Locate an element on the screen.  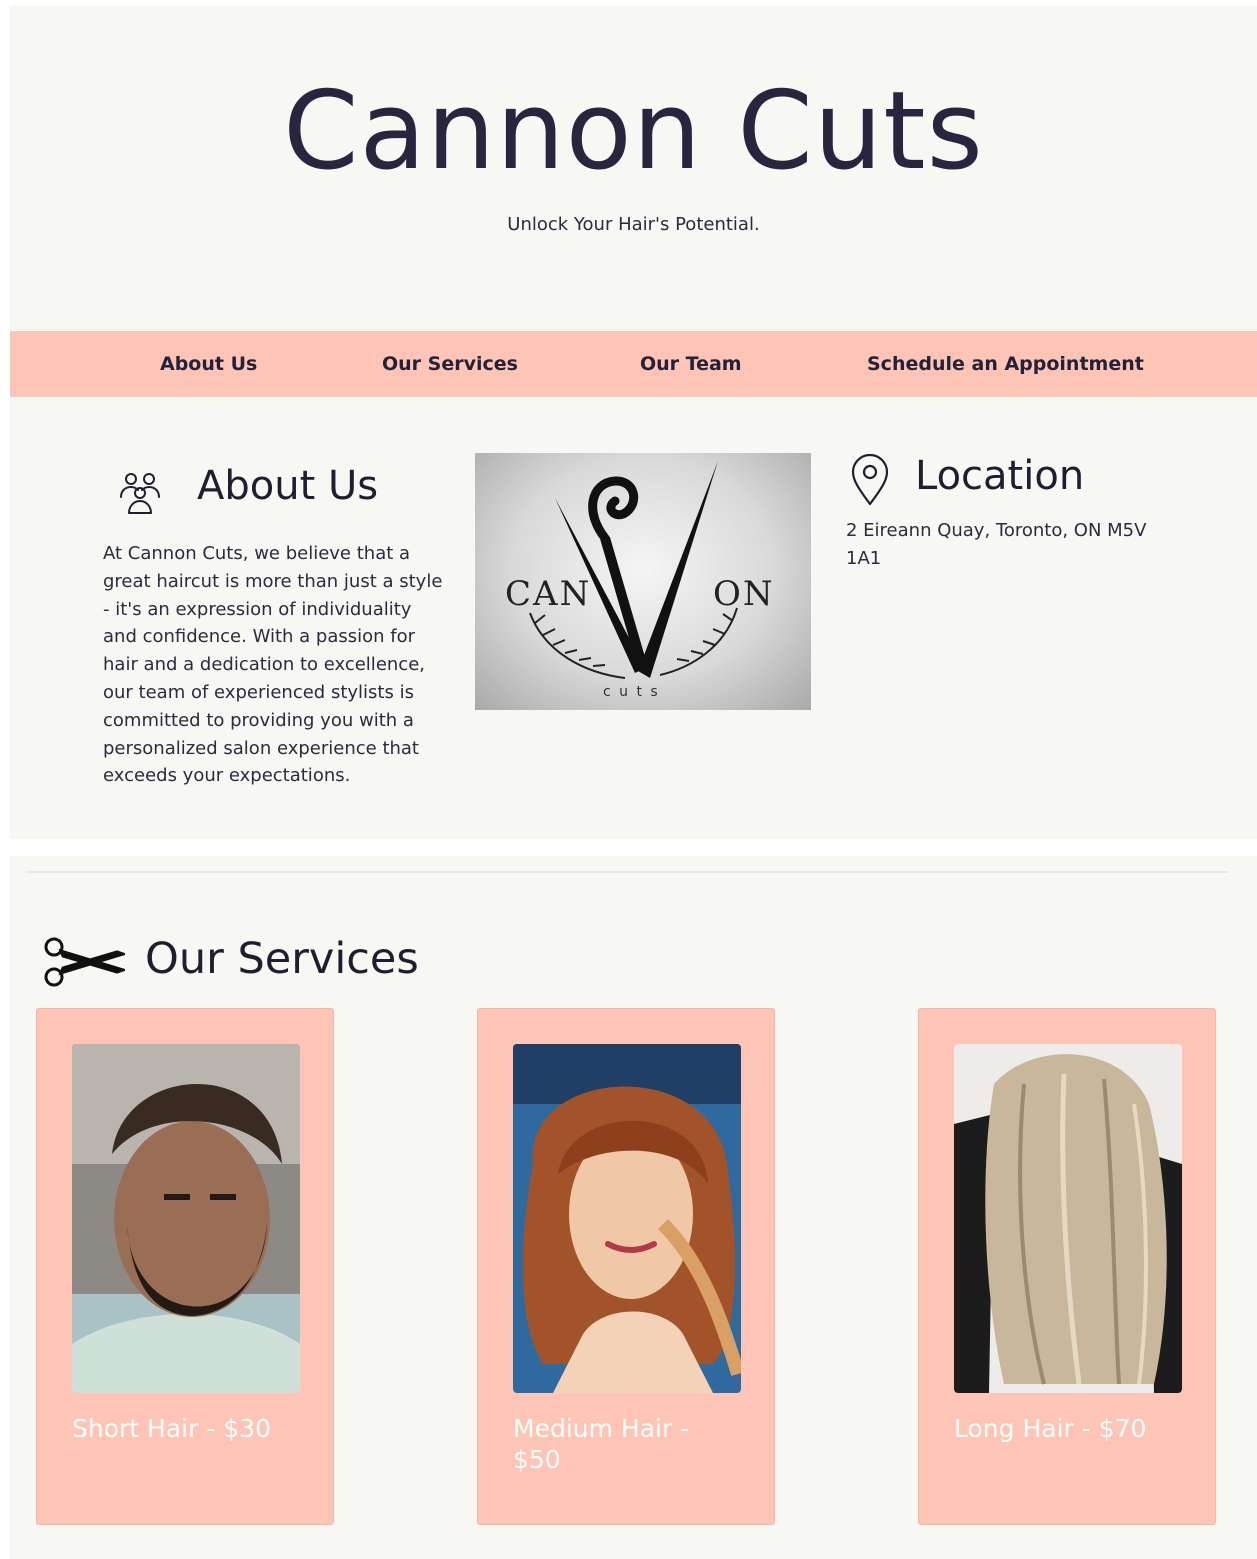
short-hair-label: Short Hair - $30 is located at coordinates (172, 1428).